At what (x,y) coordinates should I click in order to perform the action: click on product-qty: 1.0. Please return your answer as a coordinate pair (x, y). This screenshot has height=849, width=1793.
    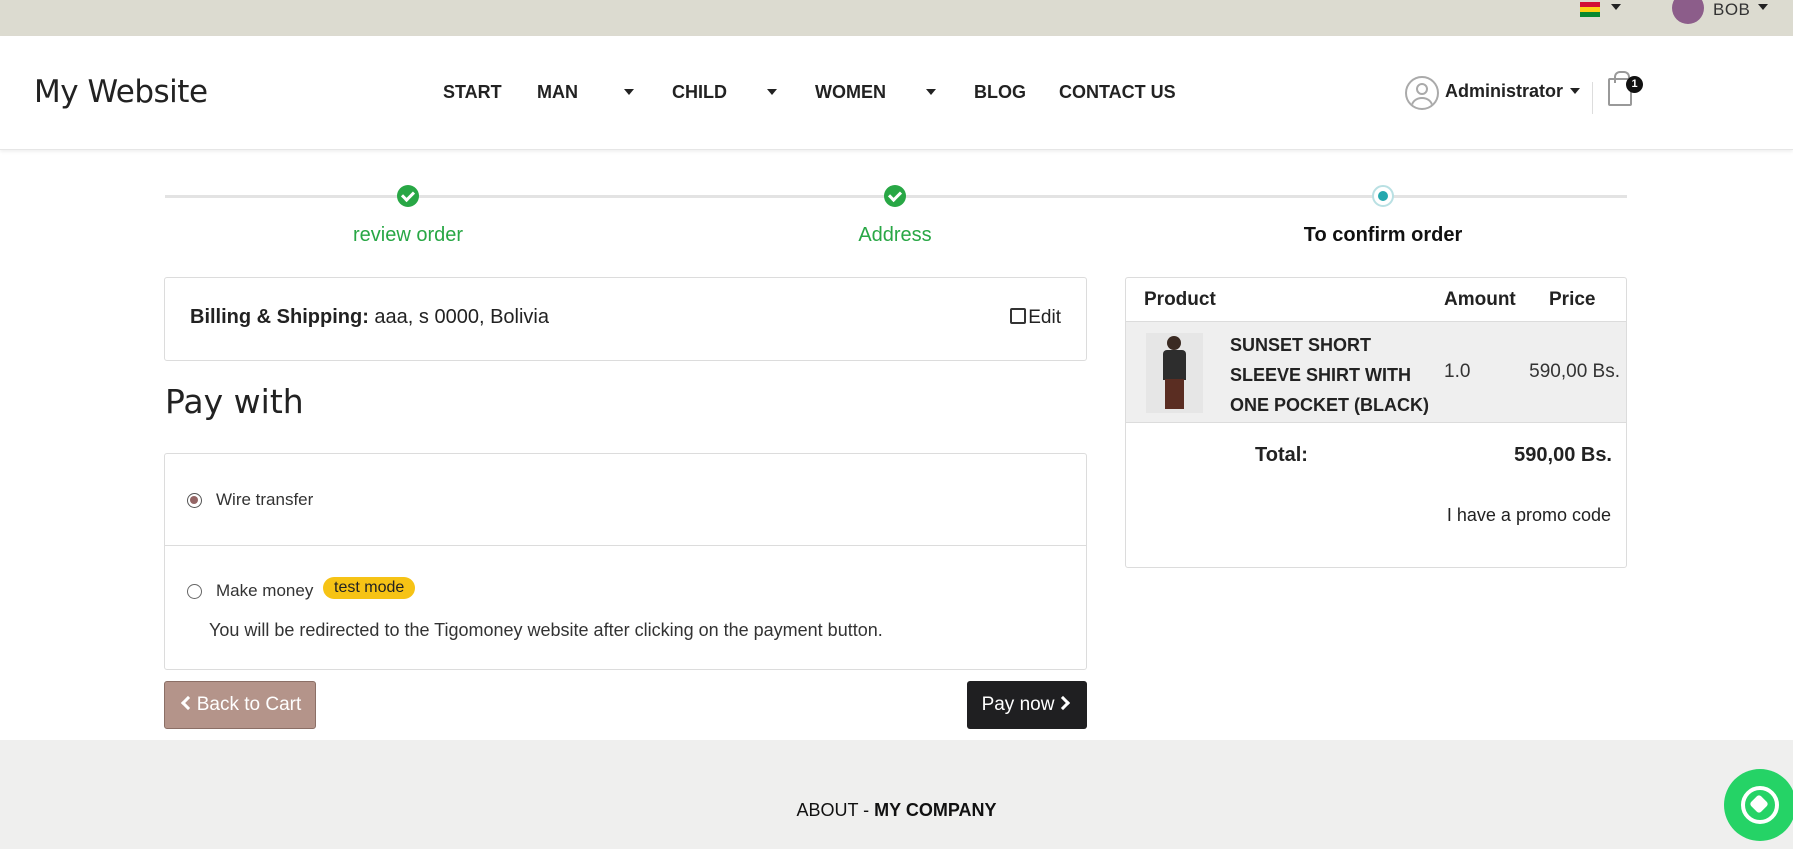
    Looking at the image, I should click on (1457, 371).